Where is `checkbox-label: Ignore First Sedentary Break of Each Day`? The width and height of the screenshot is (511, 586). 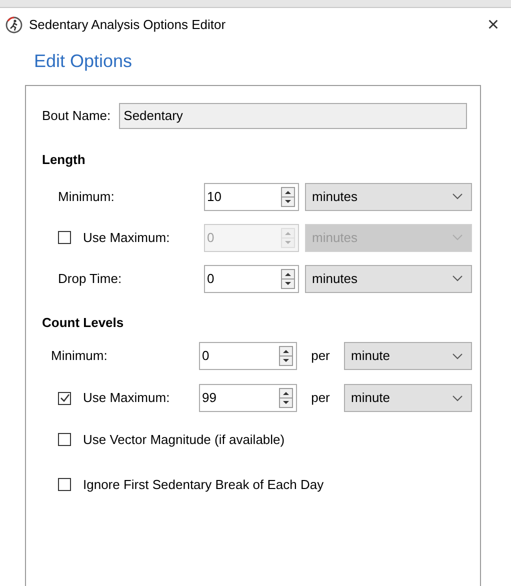 checkbox-label: Ignore First Sedentary Break of Each Day is located at coordinates (203, 485).